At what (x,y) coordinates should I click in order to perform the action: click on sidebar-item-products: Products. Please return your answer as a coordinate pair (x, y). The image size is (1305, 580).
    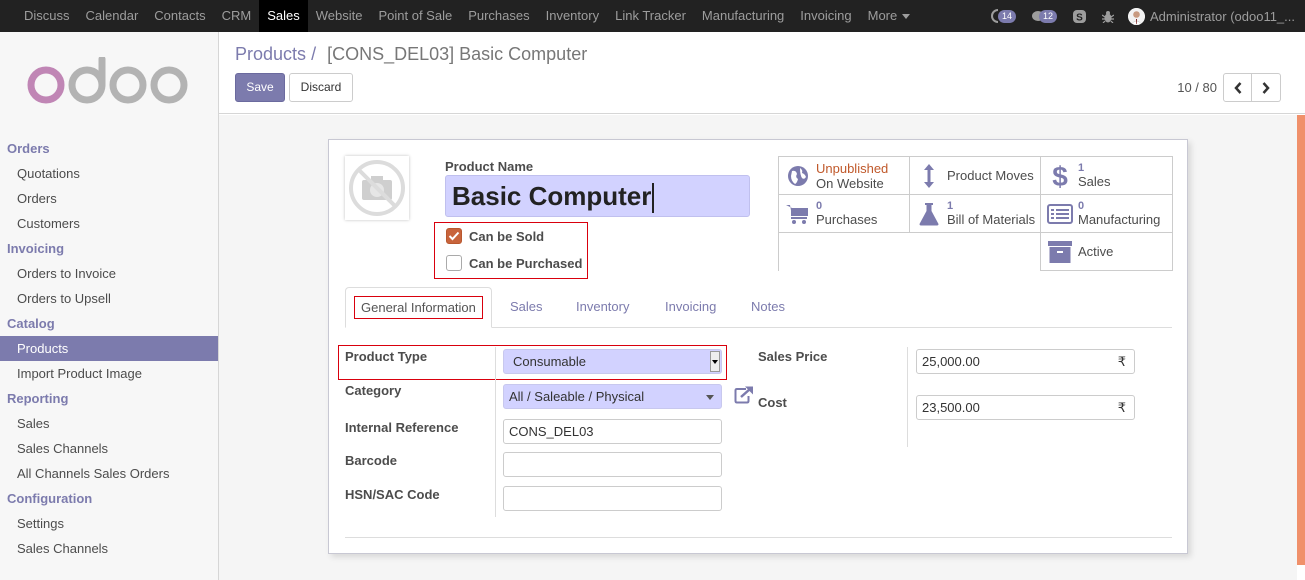
    Looking at the image, I should click on (109, 348).